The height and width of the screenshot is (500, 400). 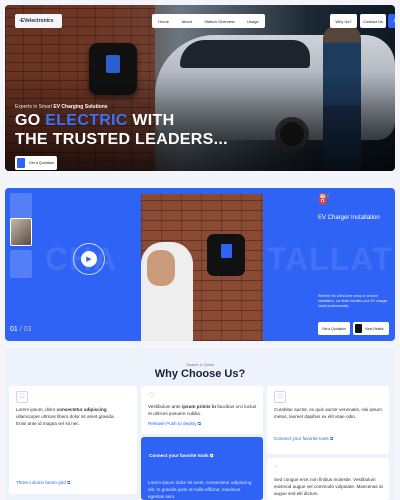 I want to click on section-title: Why Choose Us?, so click(x=200, y=374).